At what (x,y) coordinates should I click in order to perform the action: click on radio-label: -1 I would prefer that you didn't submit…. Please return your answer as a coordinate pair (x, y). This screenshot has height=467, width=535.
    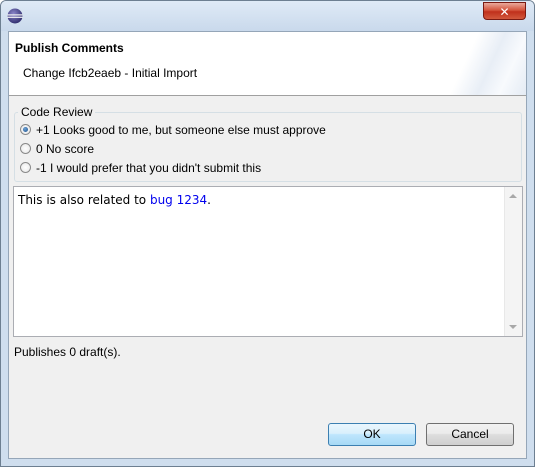
    Looking at the image, I should click on (149, 168).